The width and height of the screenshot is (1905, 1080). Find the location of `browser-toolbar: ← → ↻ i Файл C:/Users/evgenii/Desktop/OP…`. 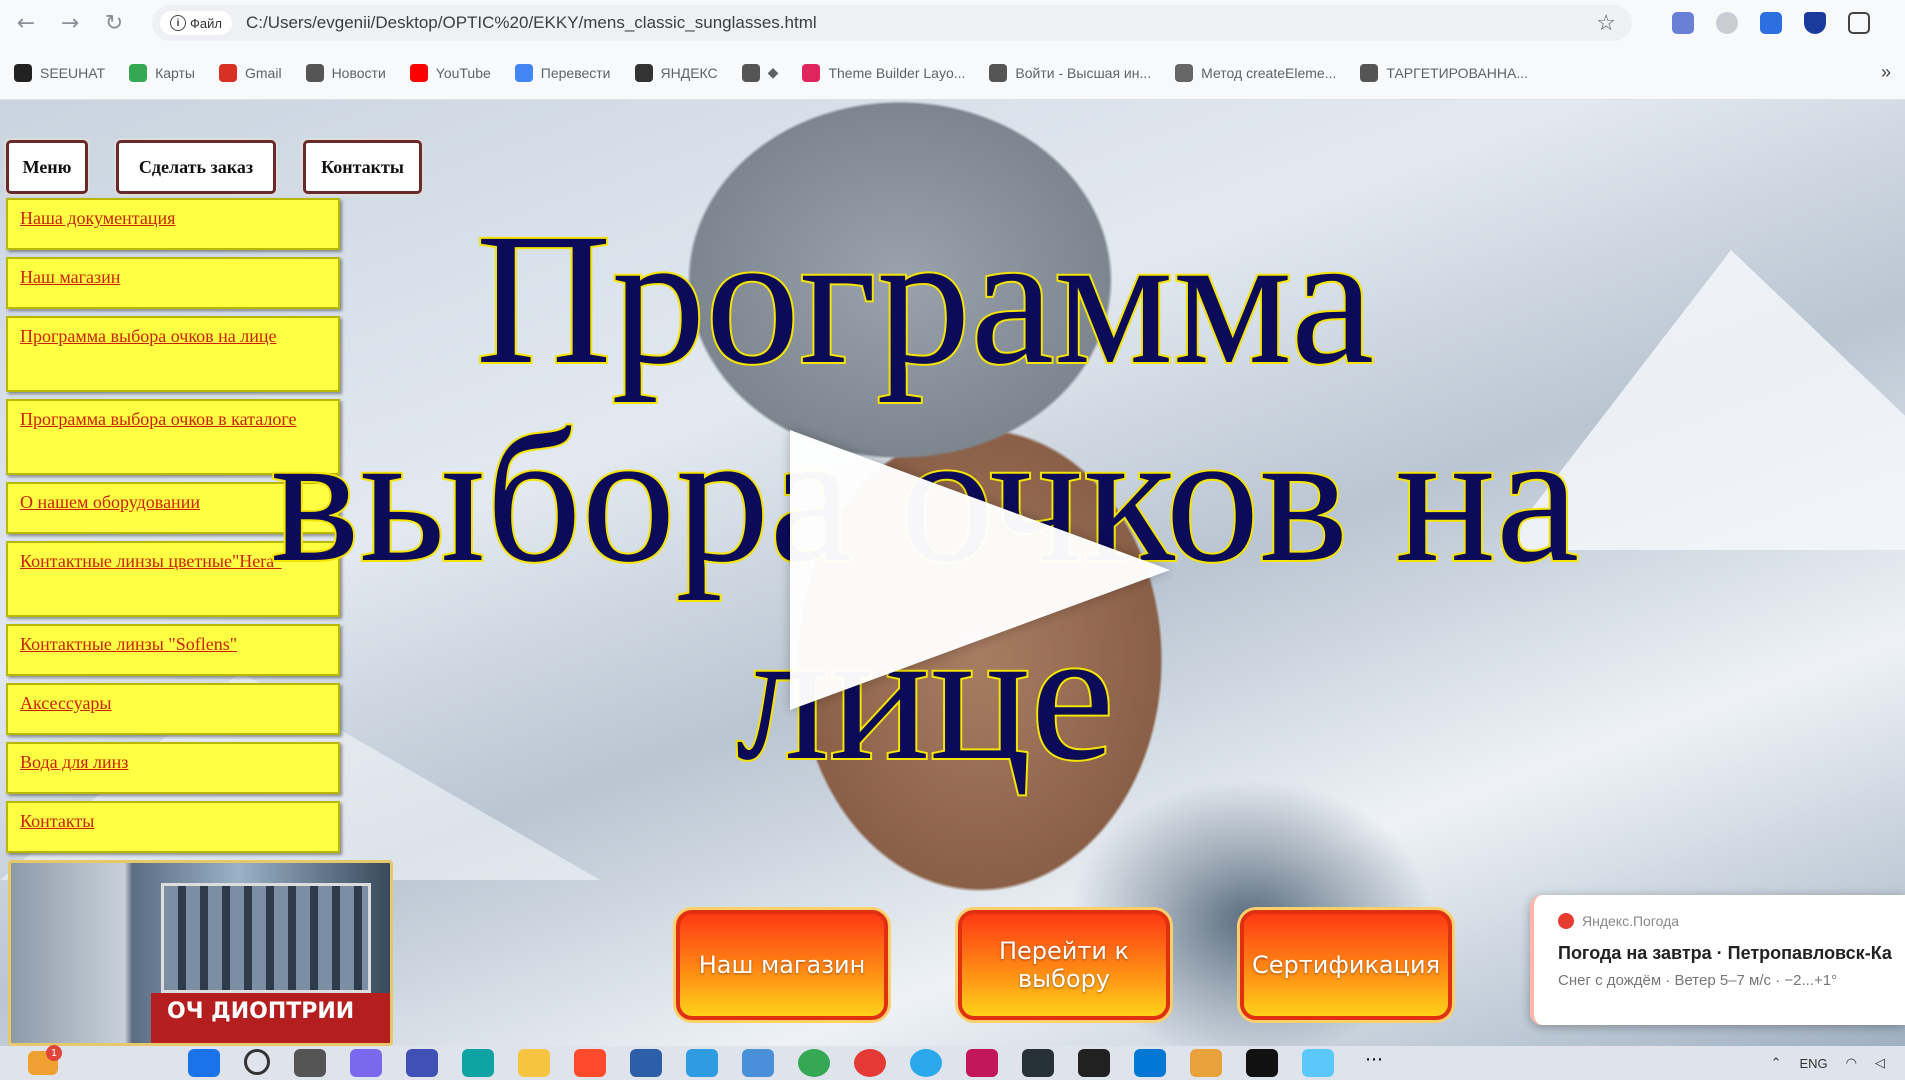

browser-toolbar: ← → ↻ i Файл C:/Users/evgenii/Desktop/OP… is located at coordinates (952, 23).